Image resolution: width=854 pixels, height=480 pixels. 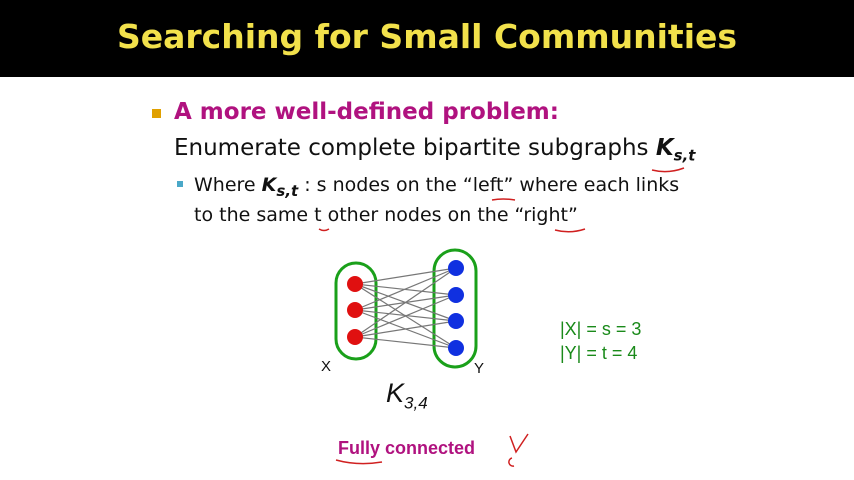 I want to click on set-x-label: X, so click(x=326, y=366).